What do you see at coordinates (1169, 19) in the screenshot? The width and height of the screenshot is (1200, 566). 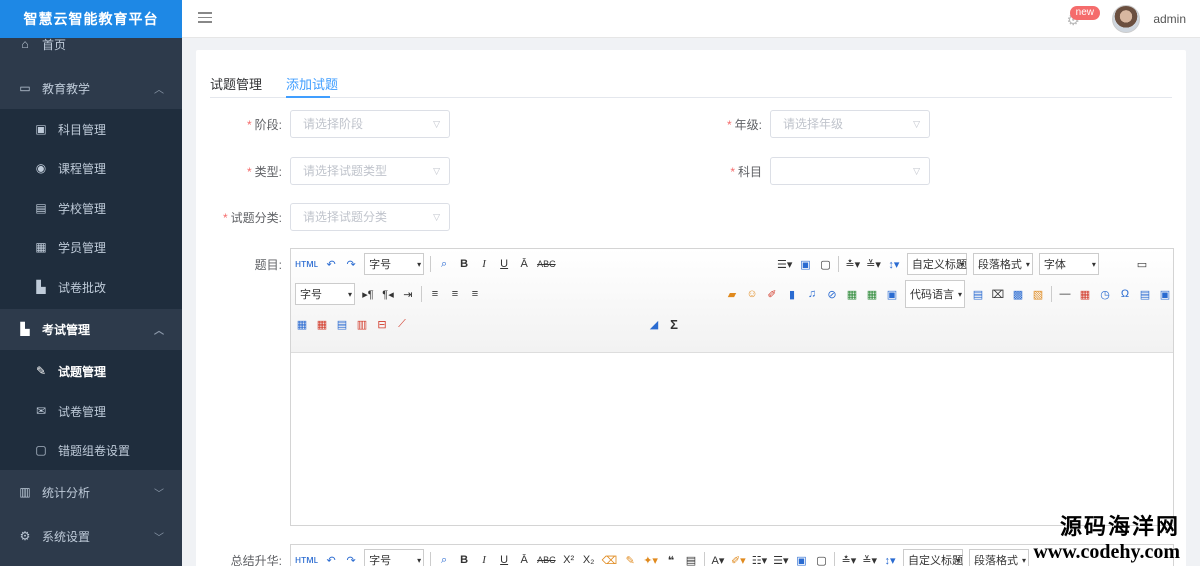 I see `user-name: admin` at bounding box center [1169, 19].